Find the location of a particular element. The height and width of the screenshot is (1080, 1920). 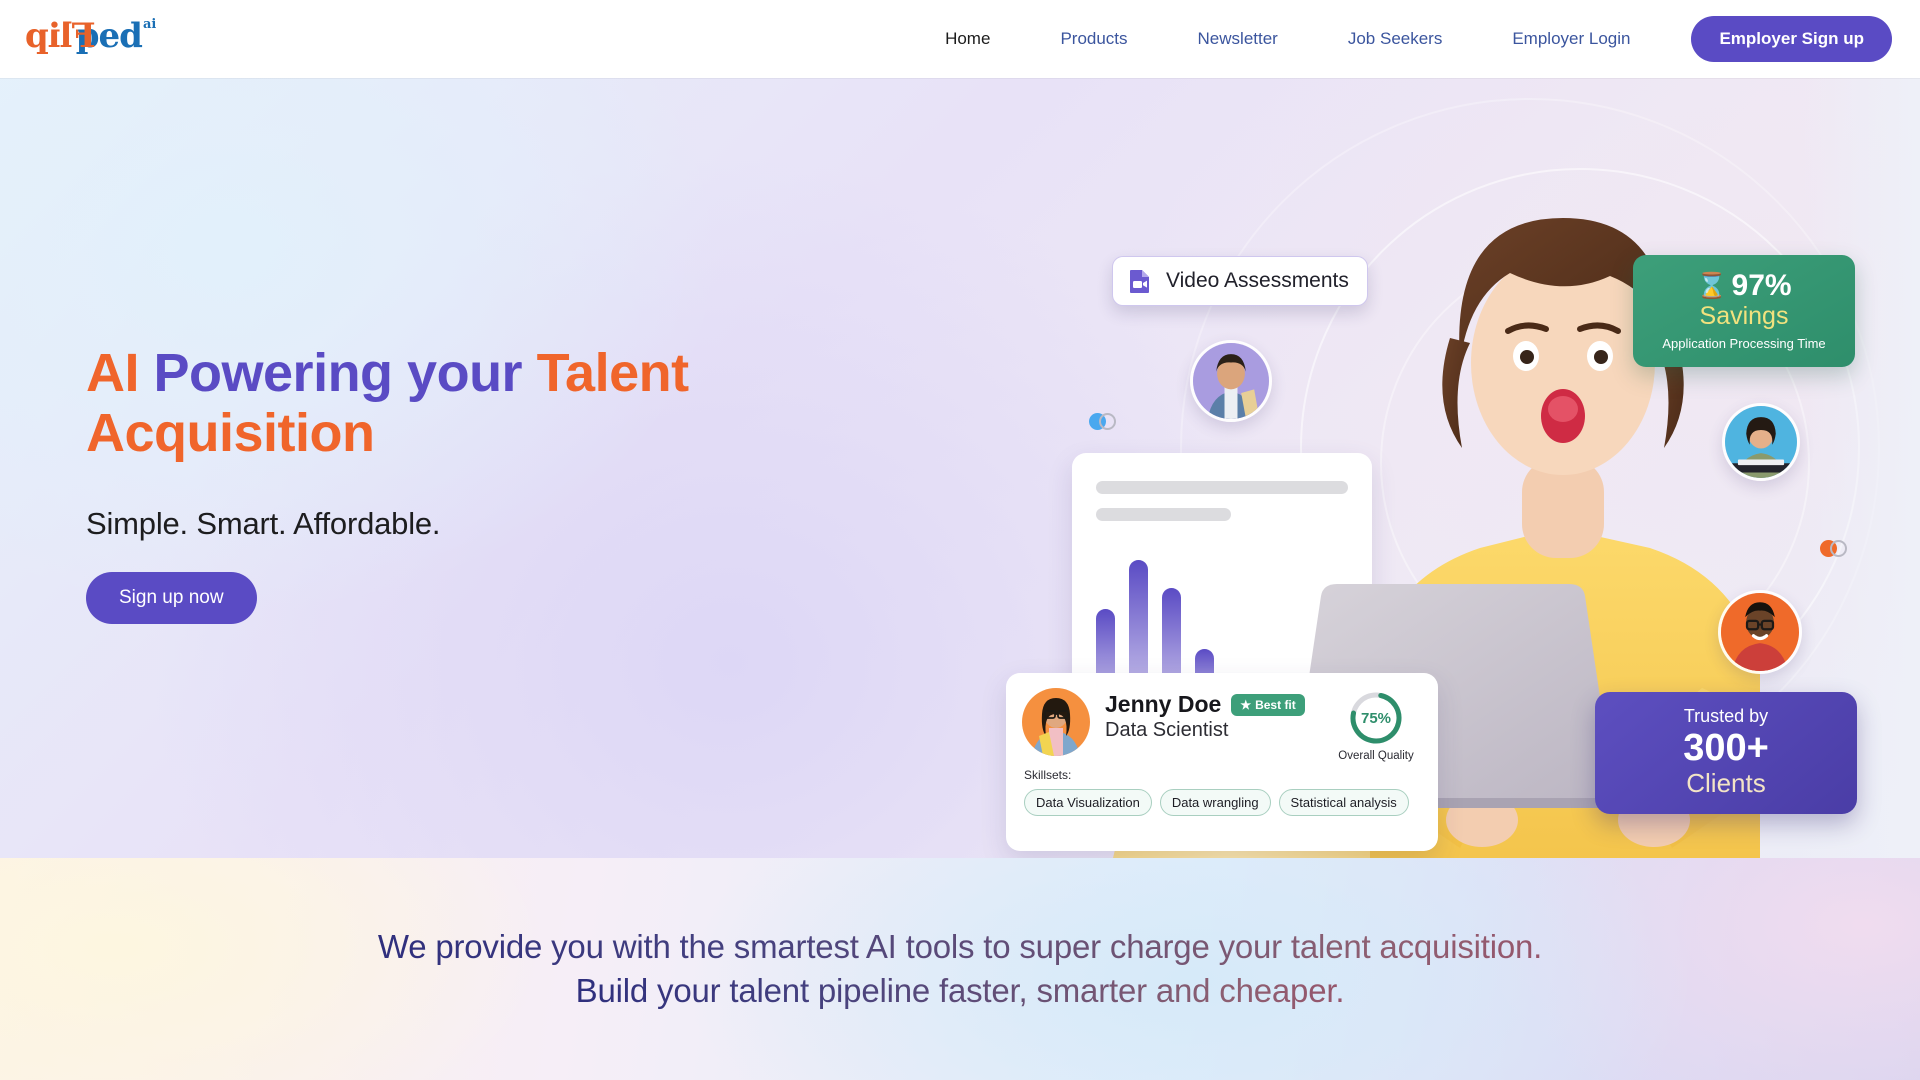

headline-segment-powering: Powering your is located at coordinates (345, 373).